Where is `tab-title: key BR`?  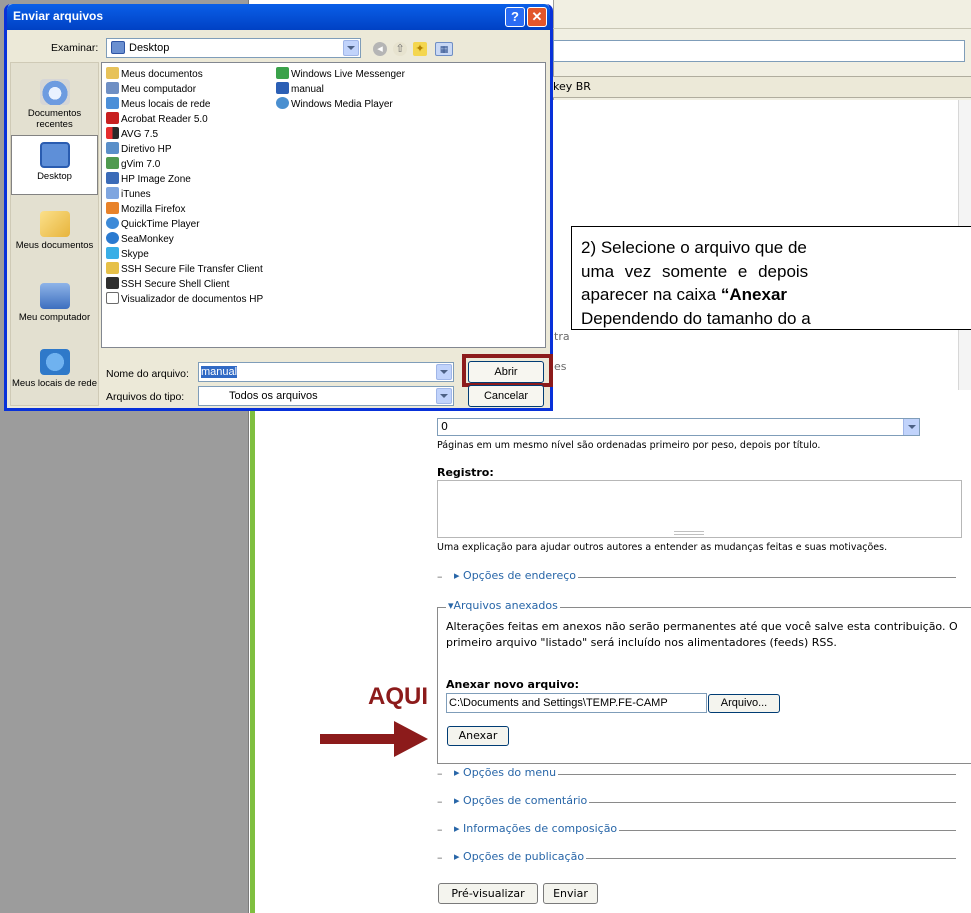 tab-title: key BR is located at coordinates (572, 86).